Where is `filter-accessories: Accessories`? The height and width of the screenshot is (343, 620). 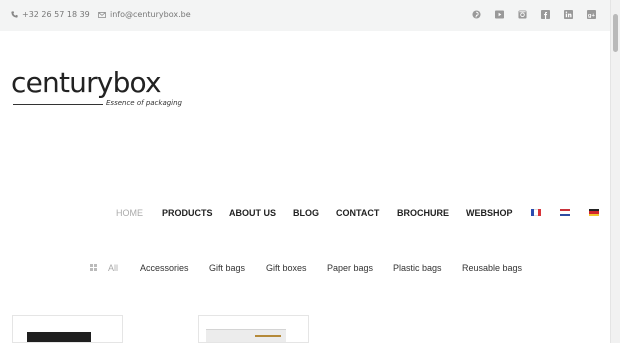
filter-accessories: Accessories is located at coordinates (164, 268).